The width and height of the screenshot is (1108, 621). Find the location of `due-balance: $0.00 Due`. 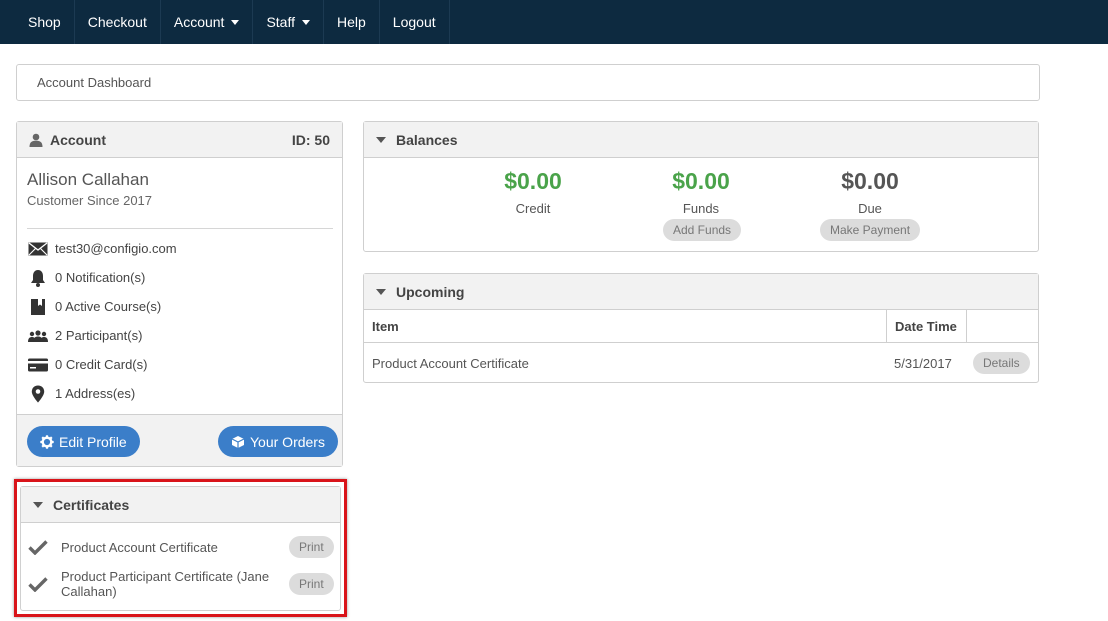

due-balance: $0.00 Due is located at coordinates (870, 192).